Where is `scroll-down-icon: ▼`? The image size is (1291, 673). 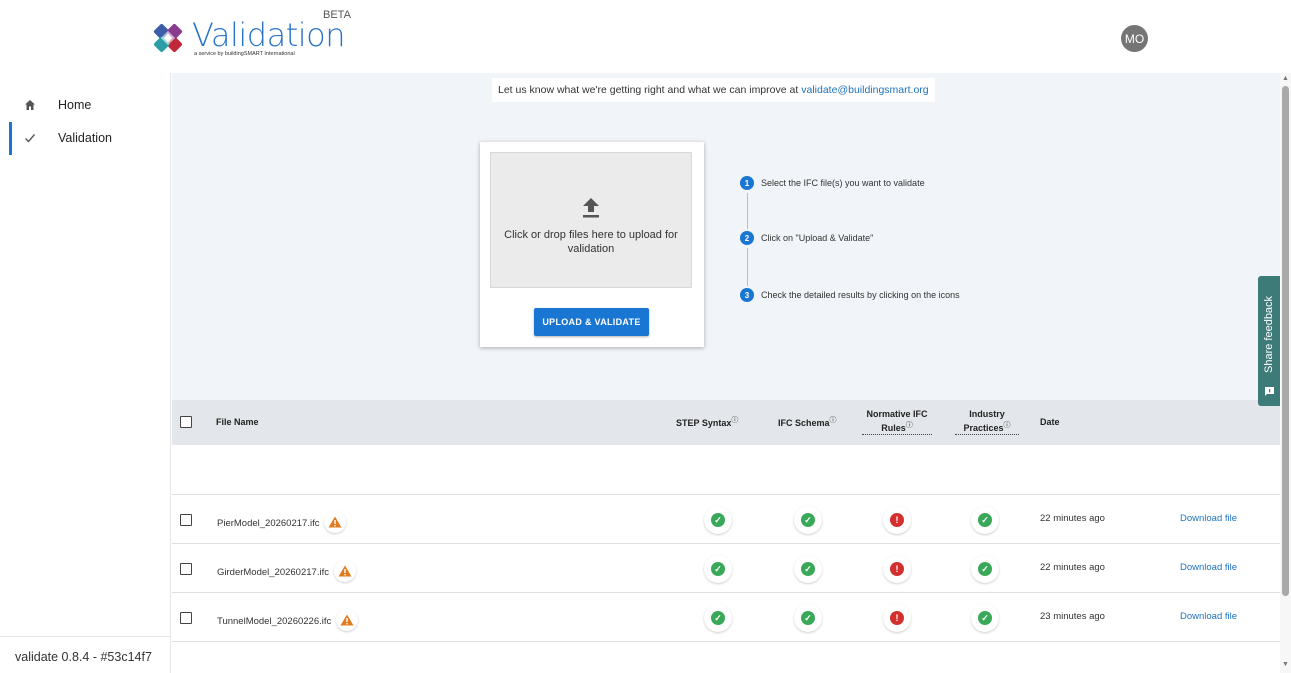 scroll-down-icon: ▼ is located at coordinates (1285, 664).